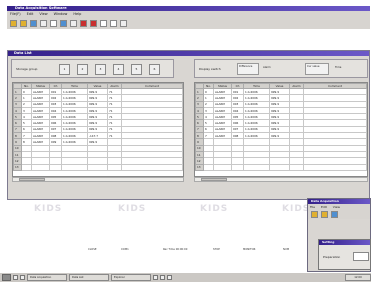 The height and width of the screenshot is (282, 371). I want to click on left-horizontal-scrollbar, so click(98, 179).